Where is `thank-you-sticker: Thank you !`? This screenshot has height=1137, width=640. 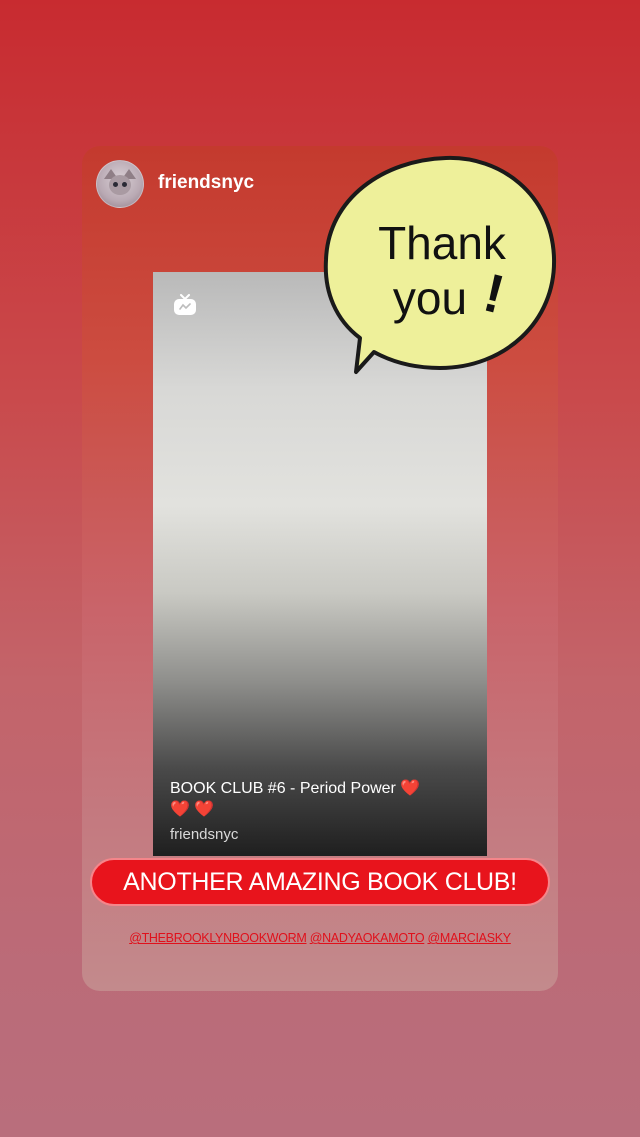
thank-you-sticker: Thank you ! is located at coordinates (440, 267).